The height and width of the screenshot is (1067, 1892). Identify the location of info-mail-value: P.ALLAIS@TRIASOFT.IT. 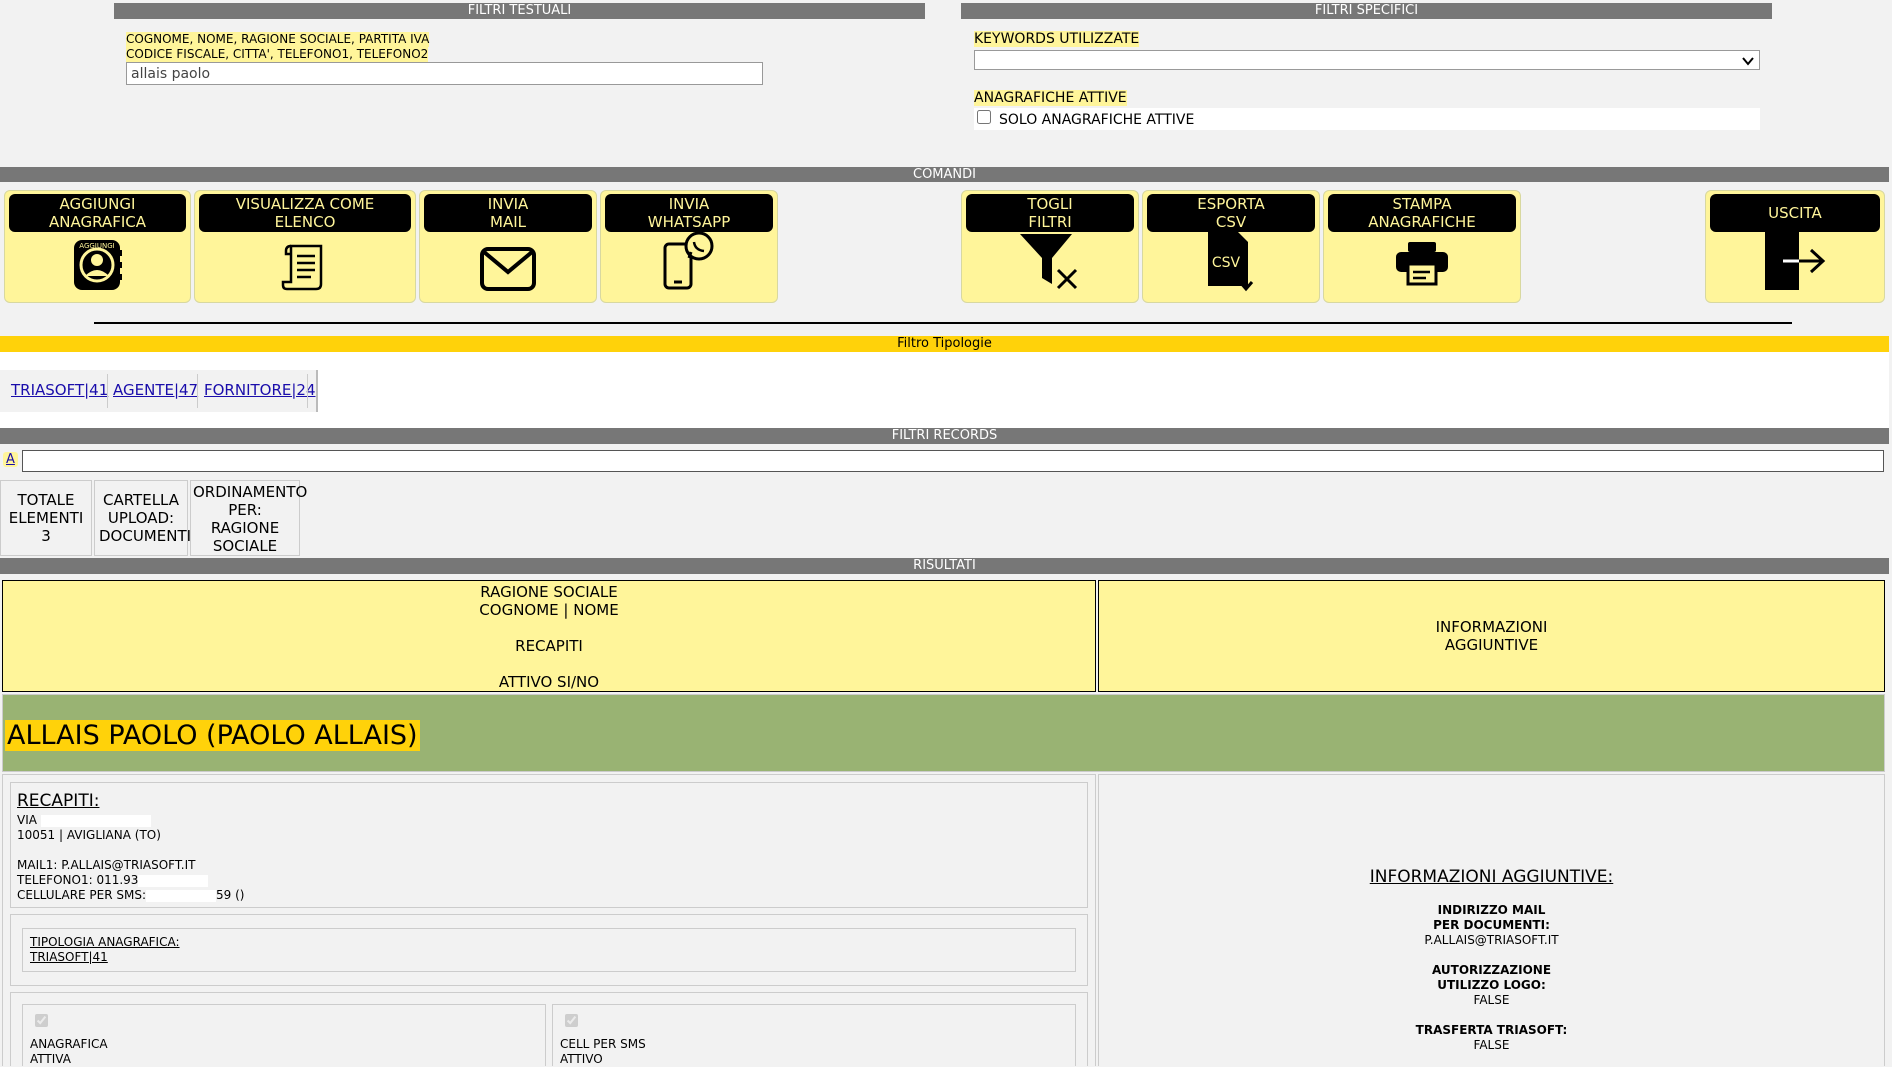
(1491, 940).